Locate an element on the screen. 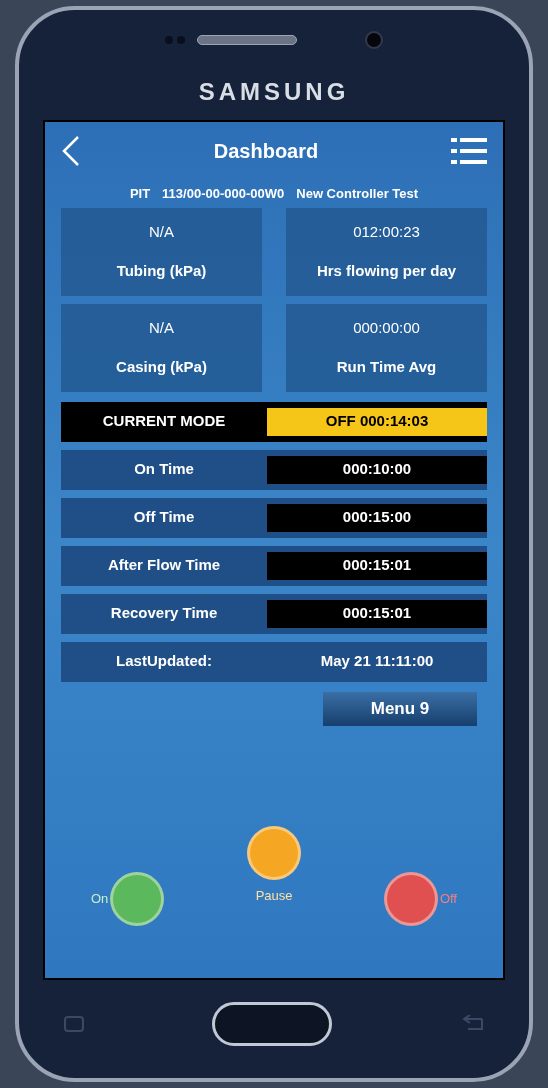  row-label: LastUpdated: is located at coordinates (164, 661).